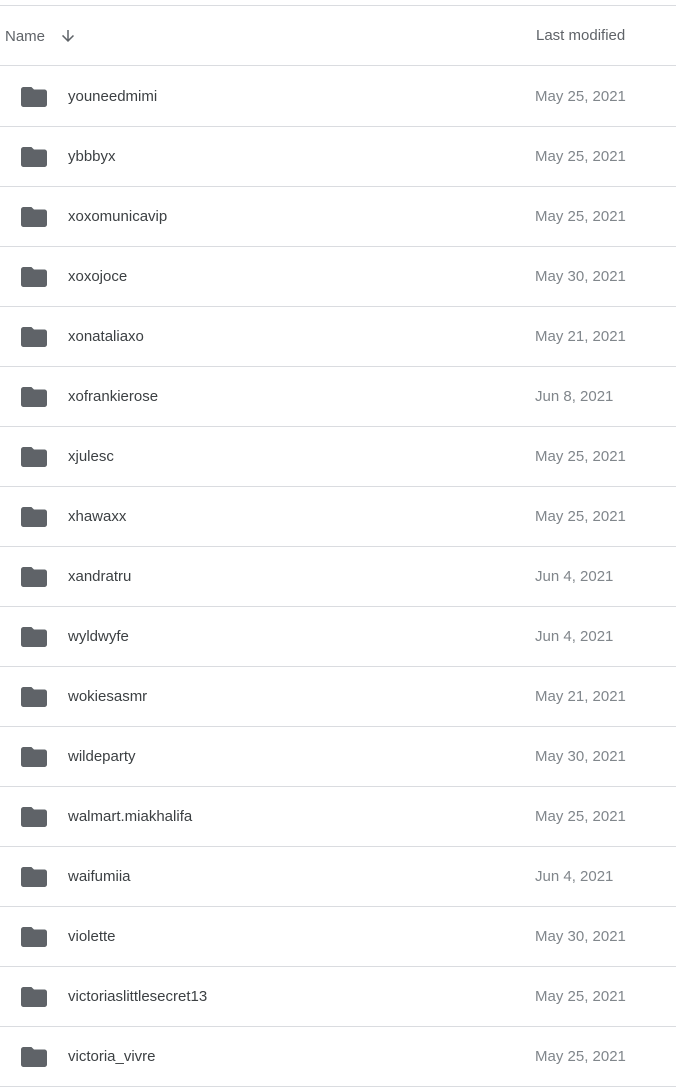 This screenshot has height=1087, width=676. What do you see at coordinates (25, 36) in the screenshot?
I see `name-column-label: Name` at bounding box center [25, 36].